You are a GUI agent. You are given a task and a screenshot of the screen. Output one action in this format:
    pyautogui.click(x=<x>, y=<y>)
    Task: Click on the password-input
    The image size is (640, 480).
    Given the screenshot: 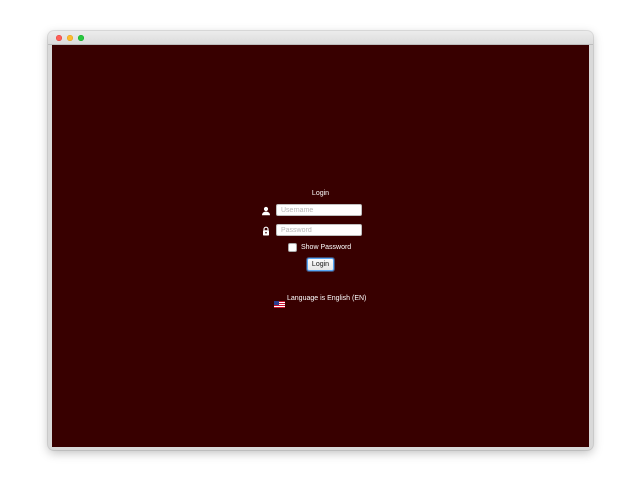 What is the action you would take?
    pyautogui.click(x=319, y=230)
    